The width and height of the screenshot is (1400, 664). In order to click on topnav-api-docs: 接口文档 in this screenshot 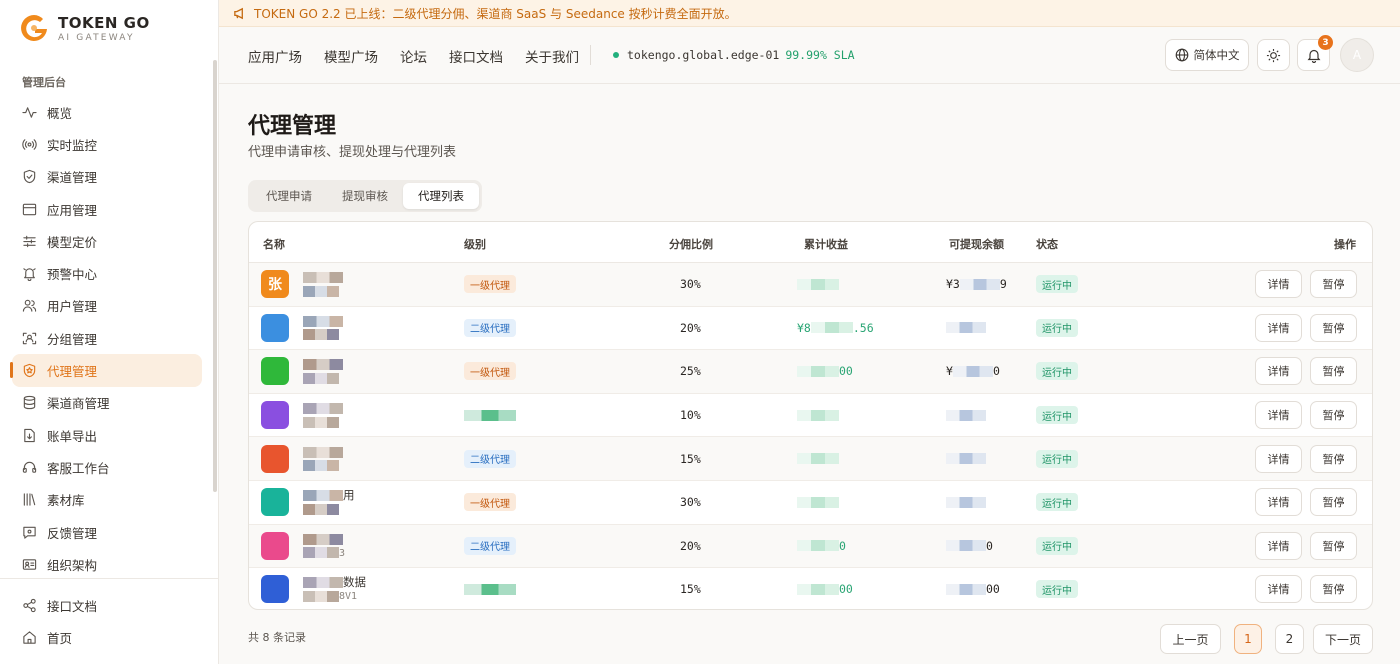, I will do `click(476, 56)`.